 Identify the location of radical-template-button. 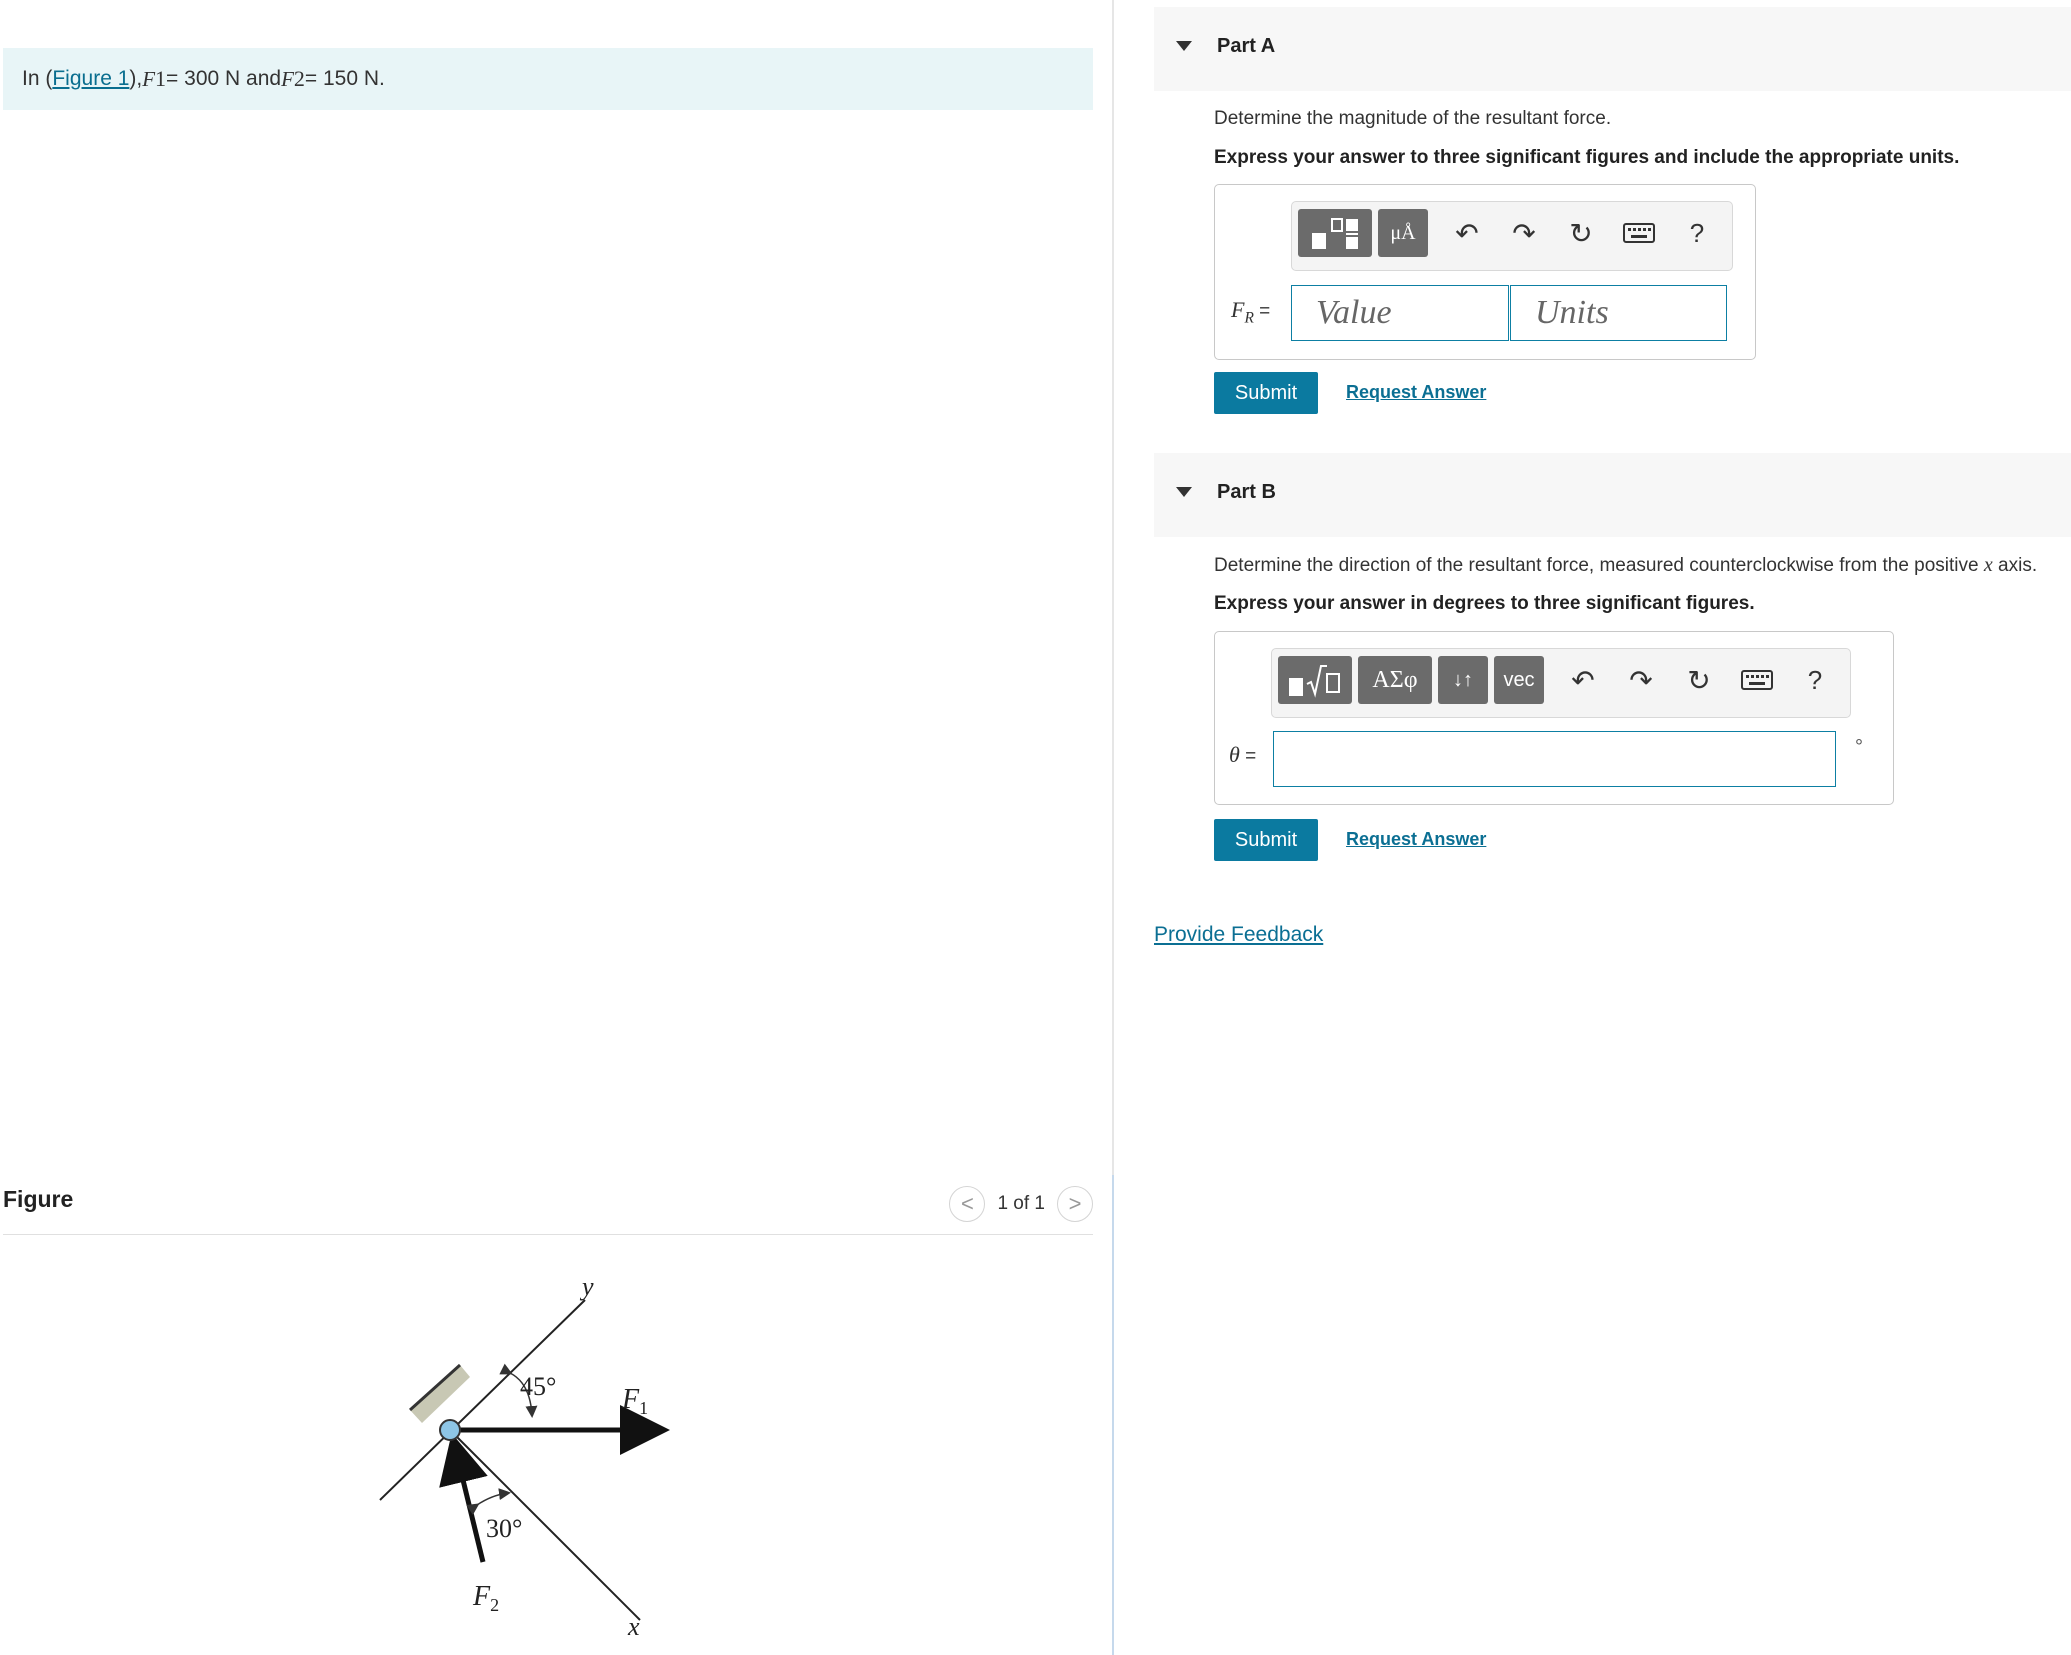
(1315, 680).